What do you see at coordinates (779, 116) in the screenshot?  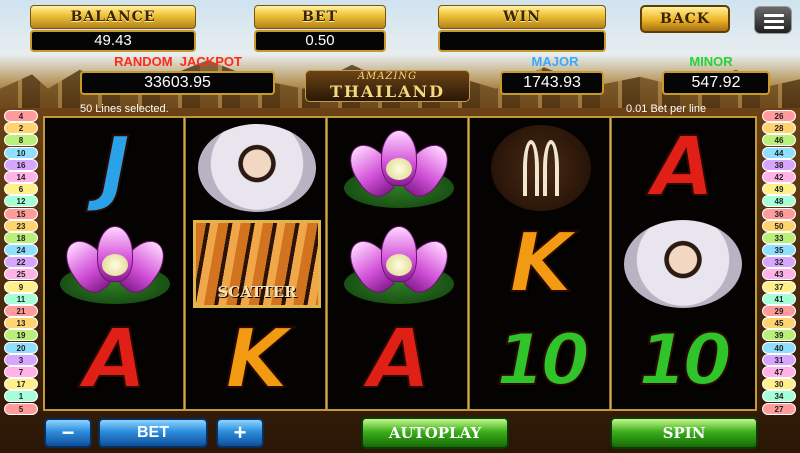 I see `payline-marker: 26` at bounding box center [779, 116].